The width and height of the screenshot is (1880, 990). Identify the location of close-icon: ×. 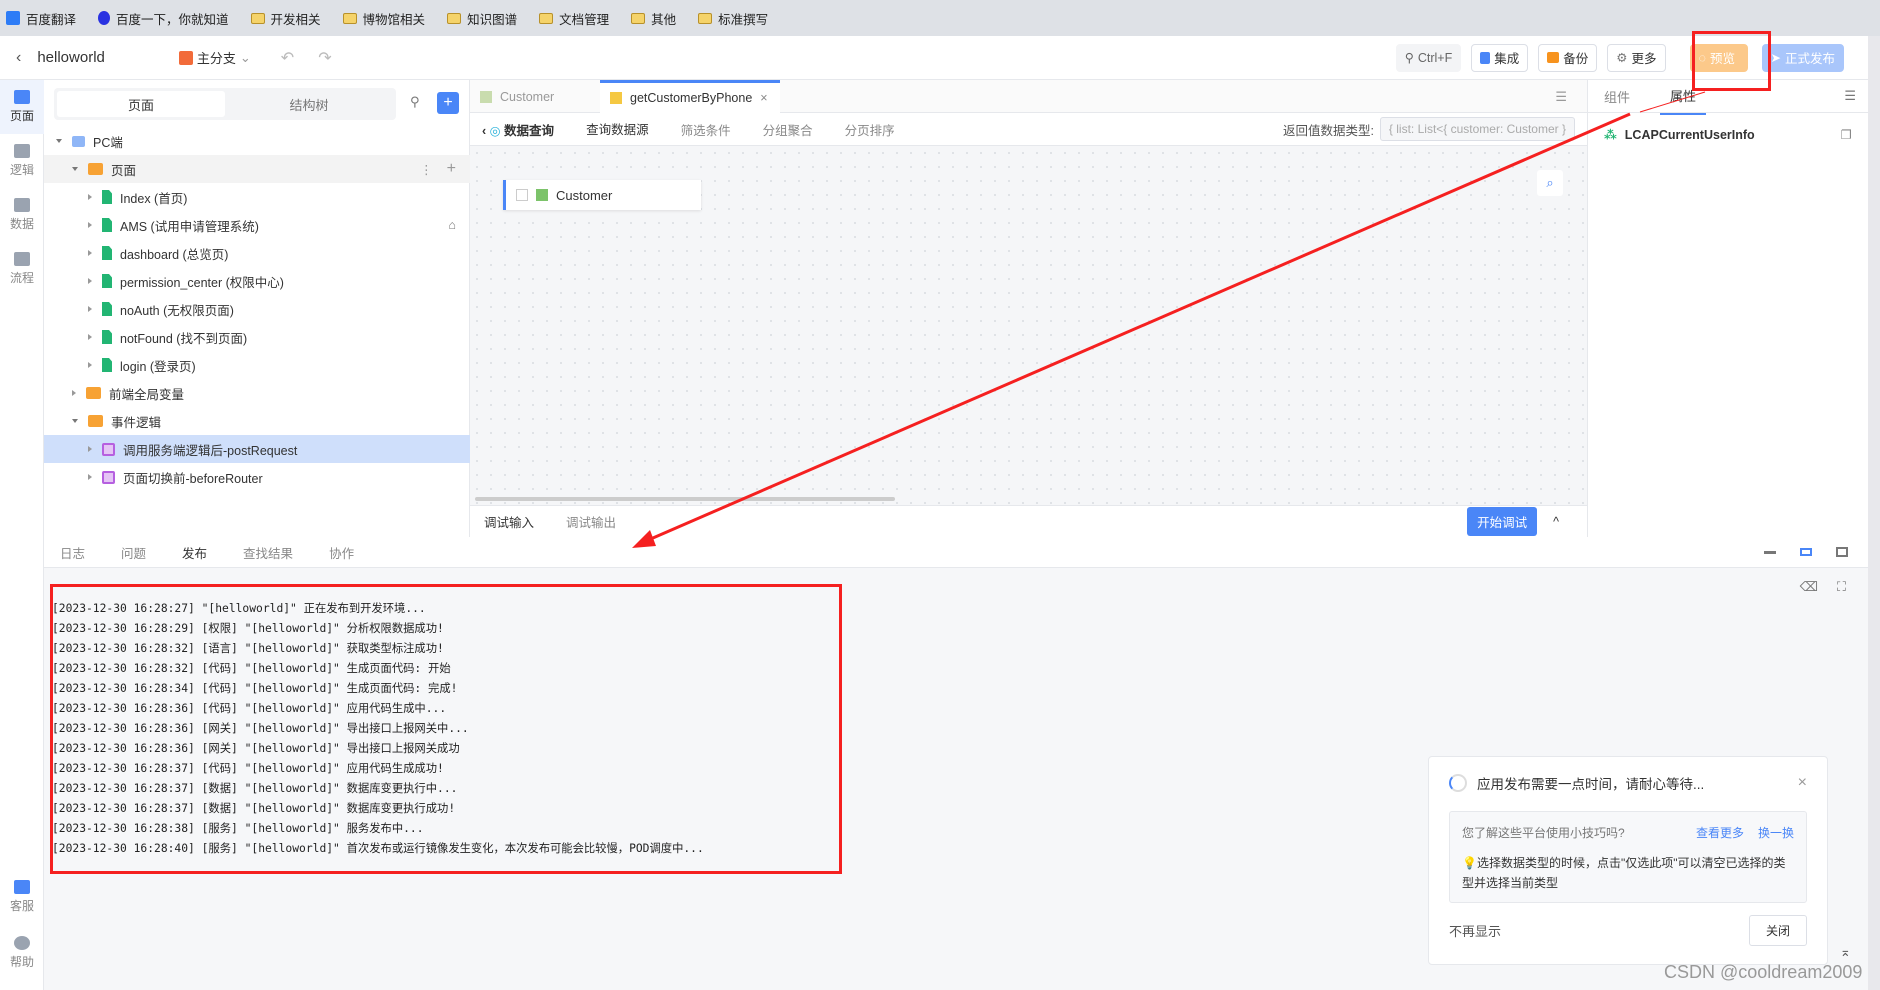
(1802, 783).